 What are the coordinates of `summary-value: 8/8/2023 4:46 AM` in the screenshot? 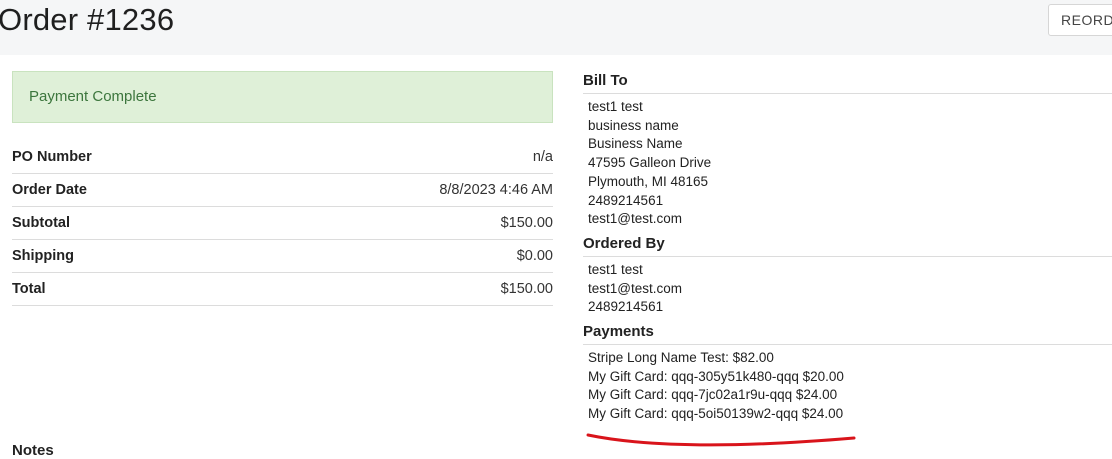 It's located at (496, 190).